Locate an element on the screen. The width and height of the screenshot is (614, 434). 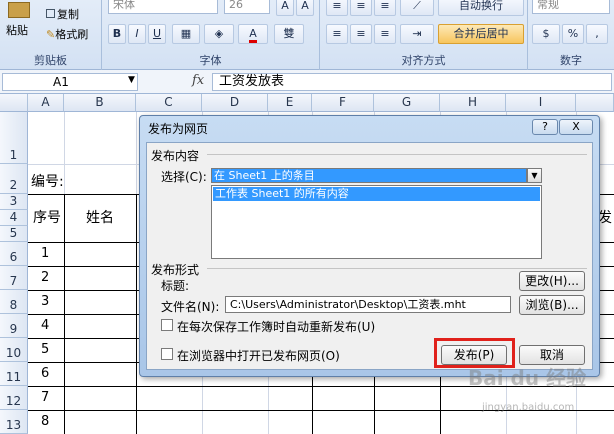
row-header-6: 6 is located at coordinates (14, 254).